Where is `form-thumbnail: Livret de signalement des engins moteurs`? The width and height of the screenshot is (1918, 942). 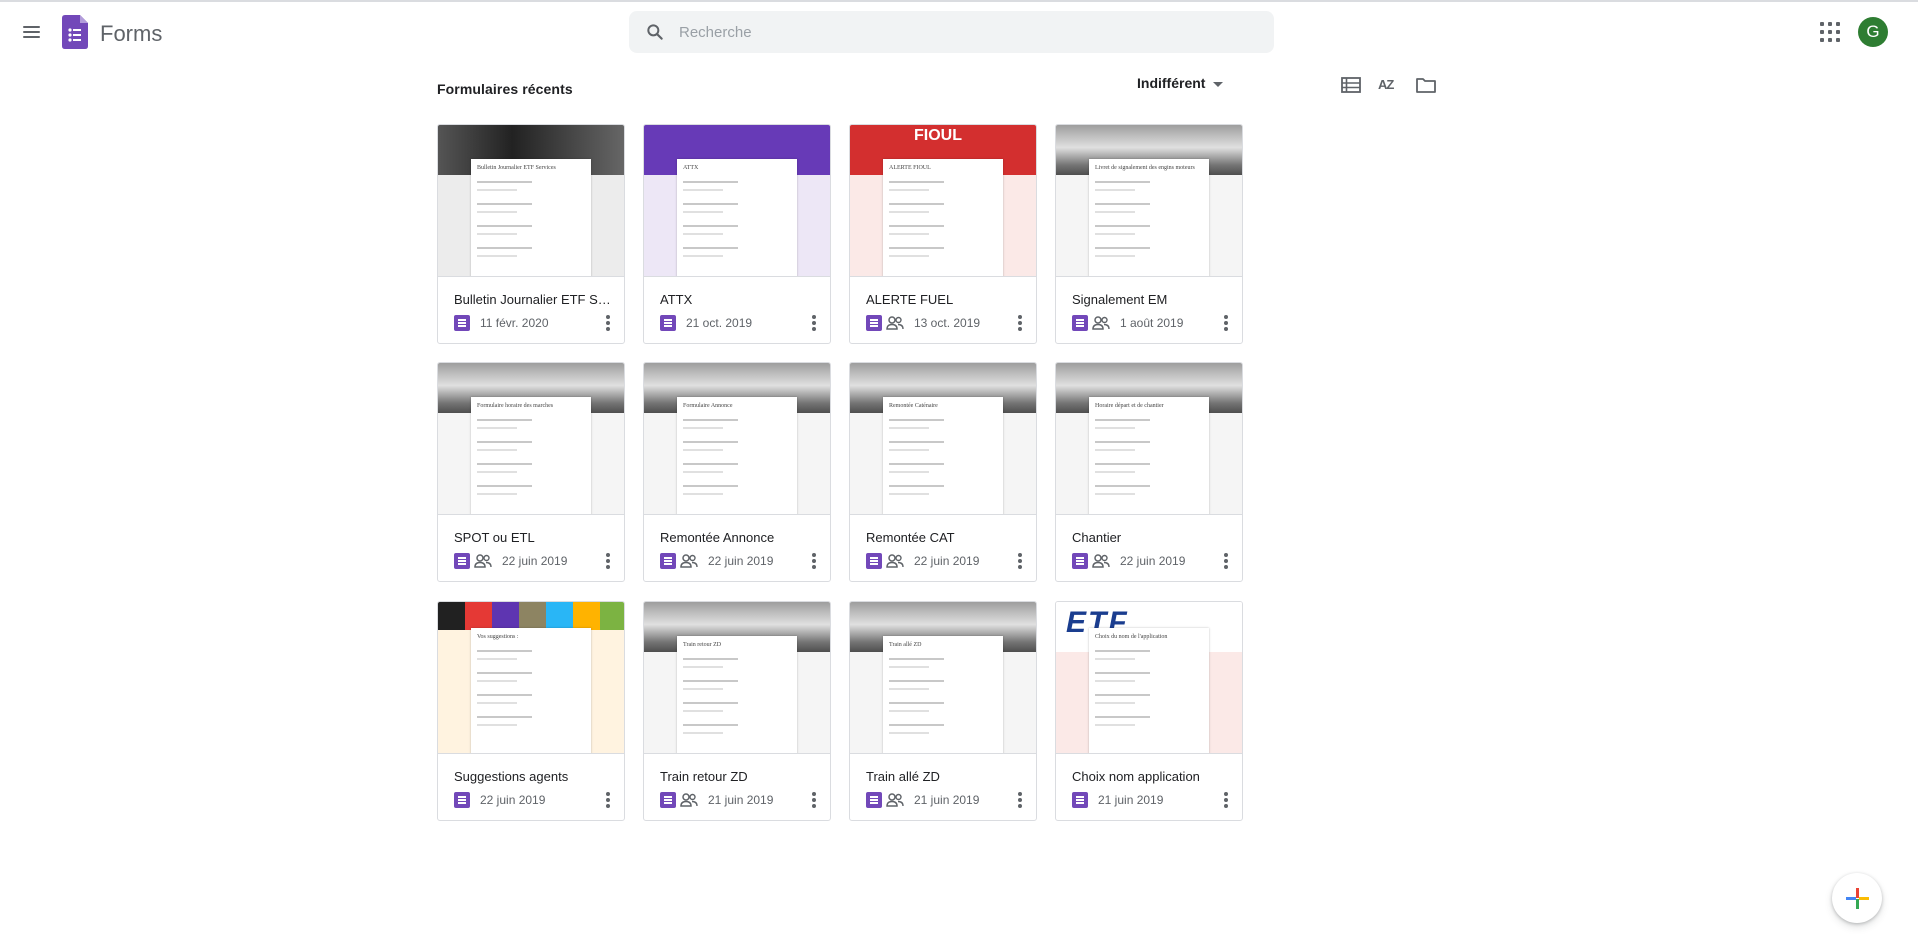 form-thumbnail: Livret de signalement des engins moteurs is located at coordinates (1149, 201).